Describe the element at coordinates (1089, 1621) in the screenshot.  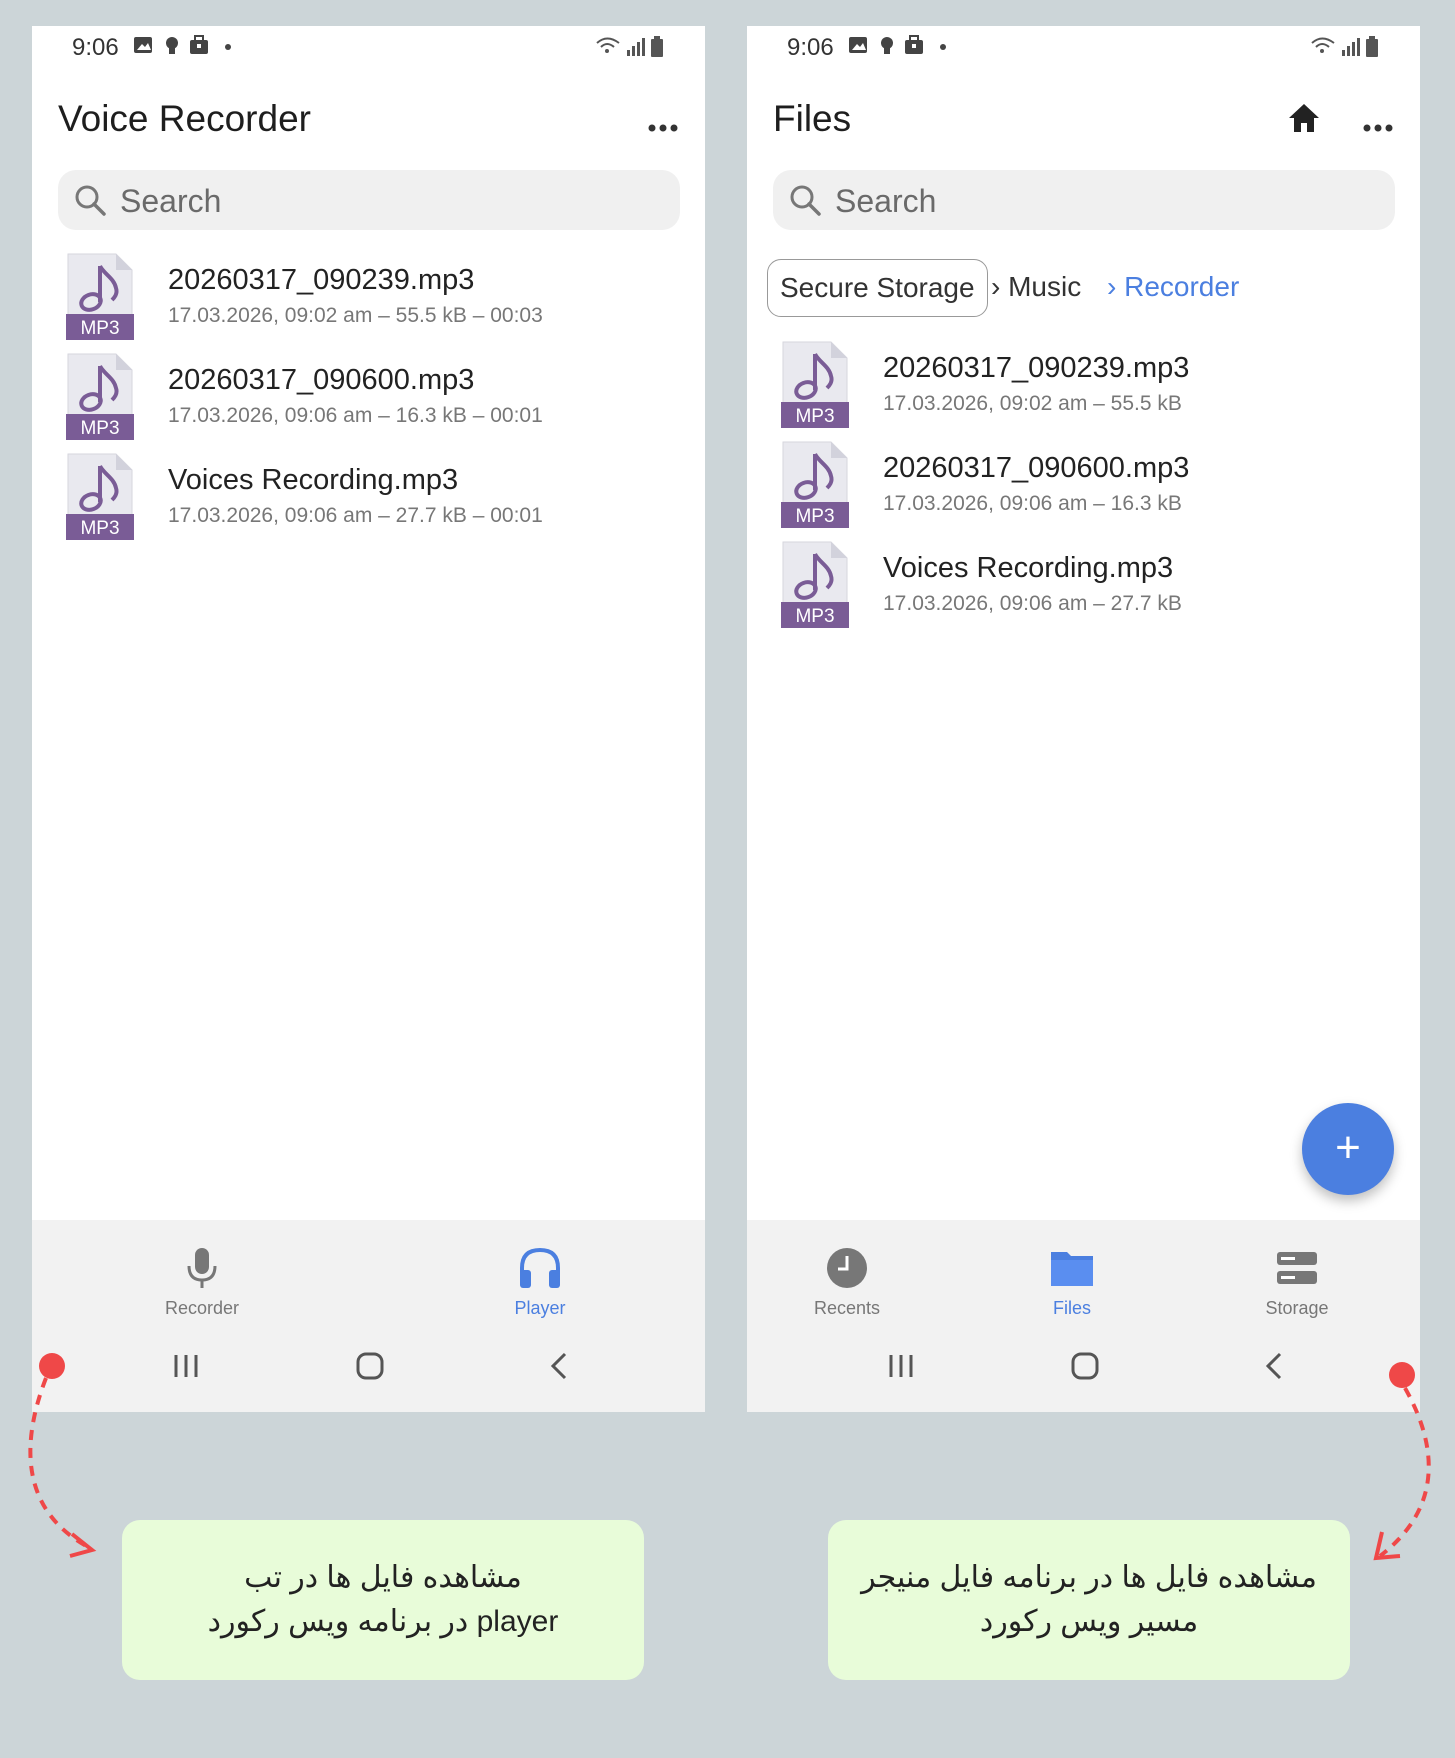
I see `caption-line: مسیر ویس رکورد` at that location.